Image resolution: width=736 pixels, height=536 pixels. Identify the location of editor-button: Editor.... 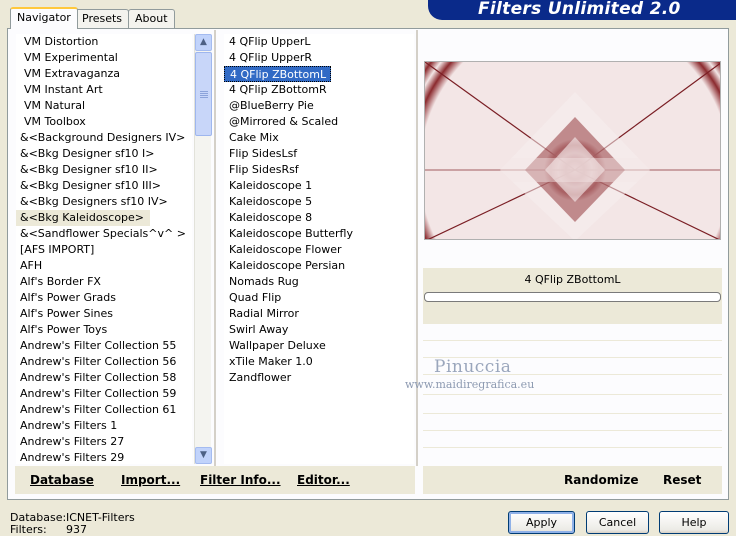
(323, 480).